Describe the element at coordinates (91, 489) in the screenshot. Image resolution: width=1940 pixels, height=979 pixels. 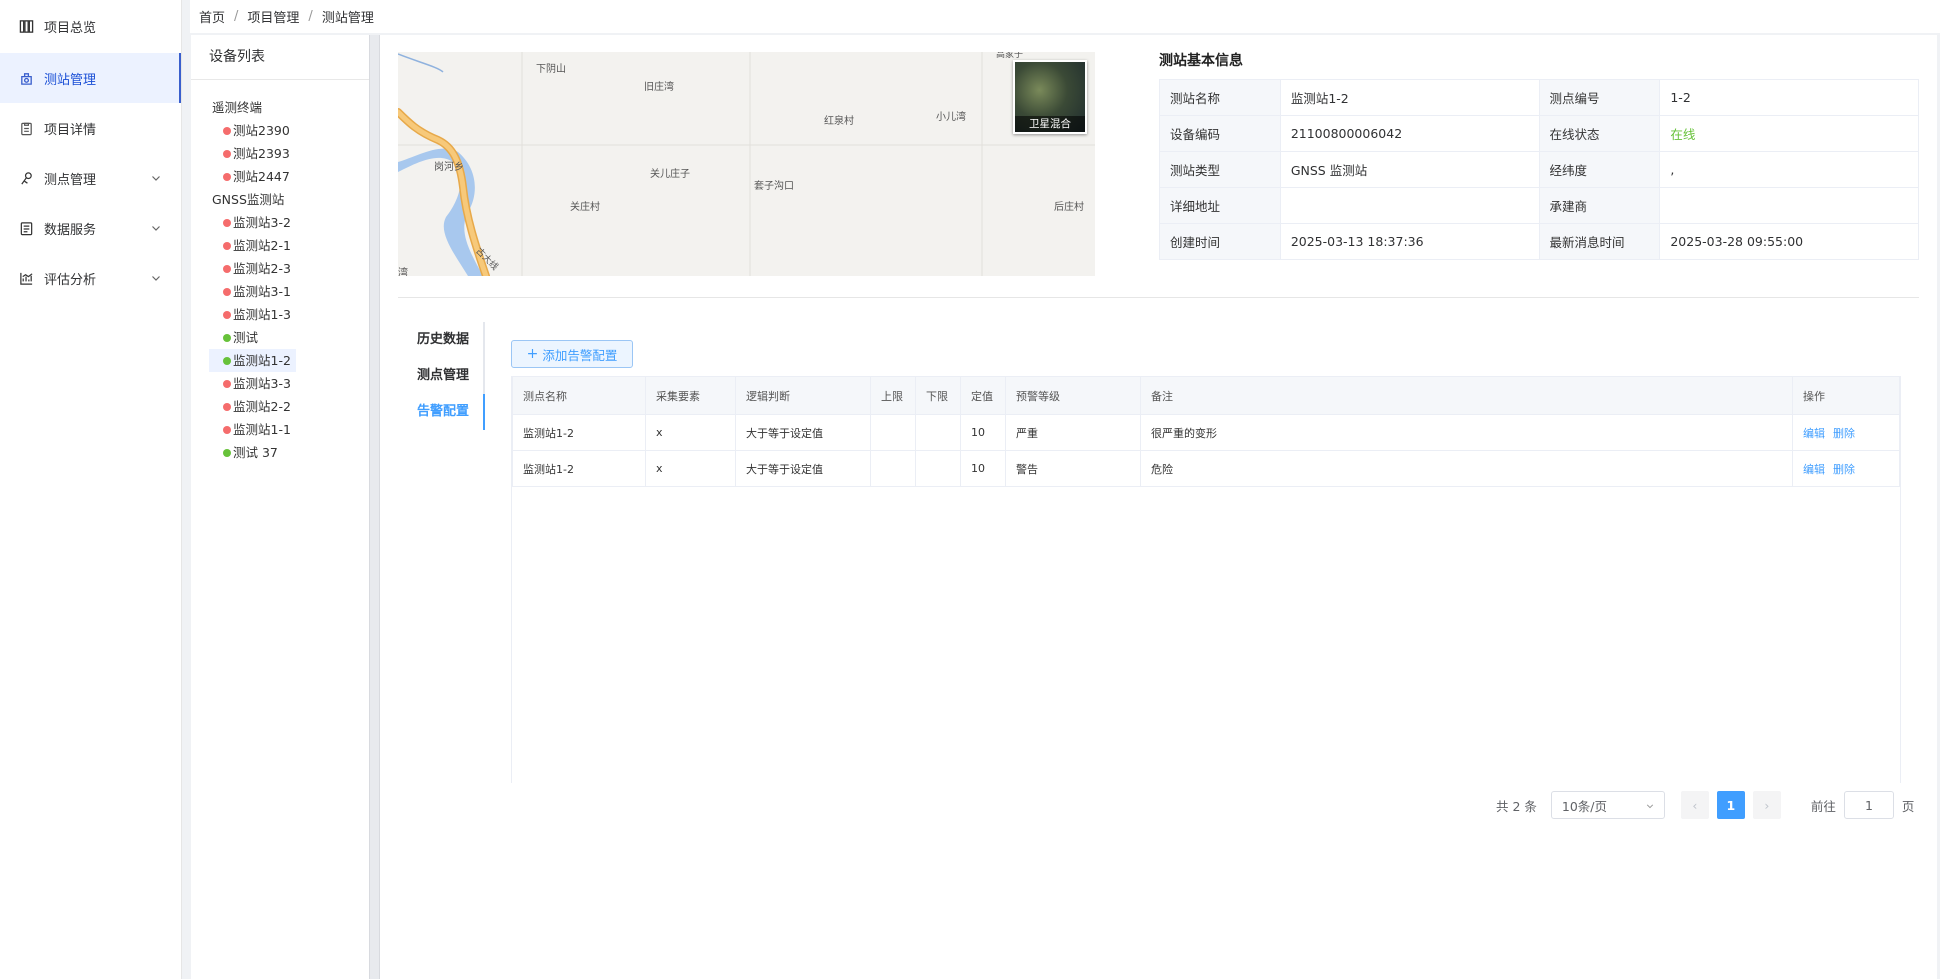
I see `sidebar: 项目总览 测站管理 项目详情 测点管理 数据服务 评估分析` at that location.